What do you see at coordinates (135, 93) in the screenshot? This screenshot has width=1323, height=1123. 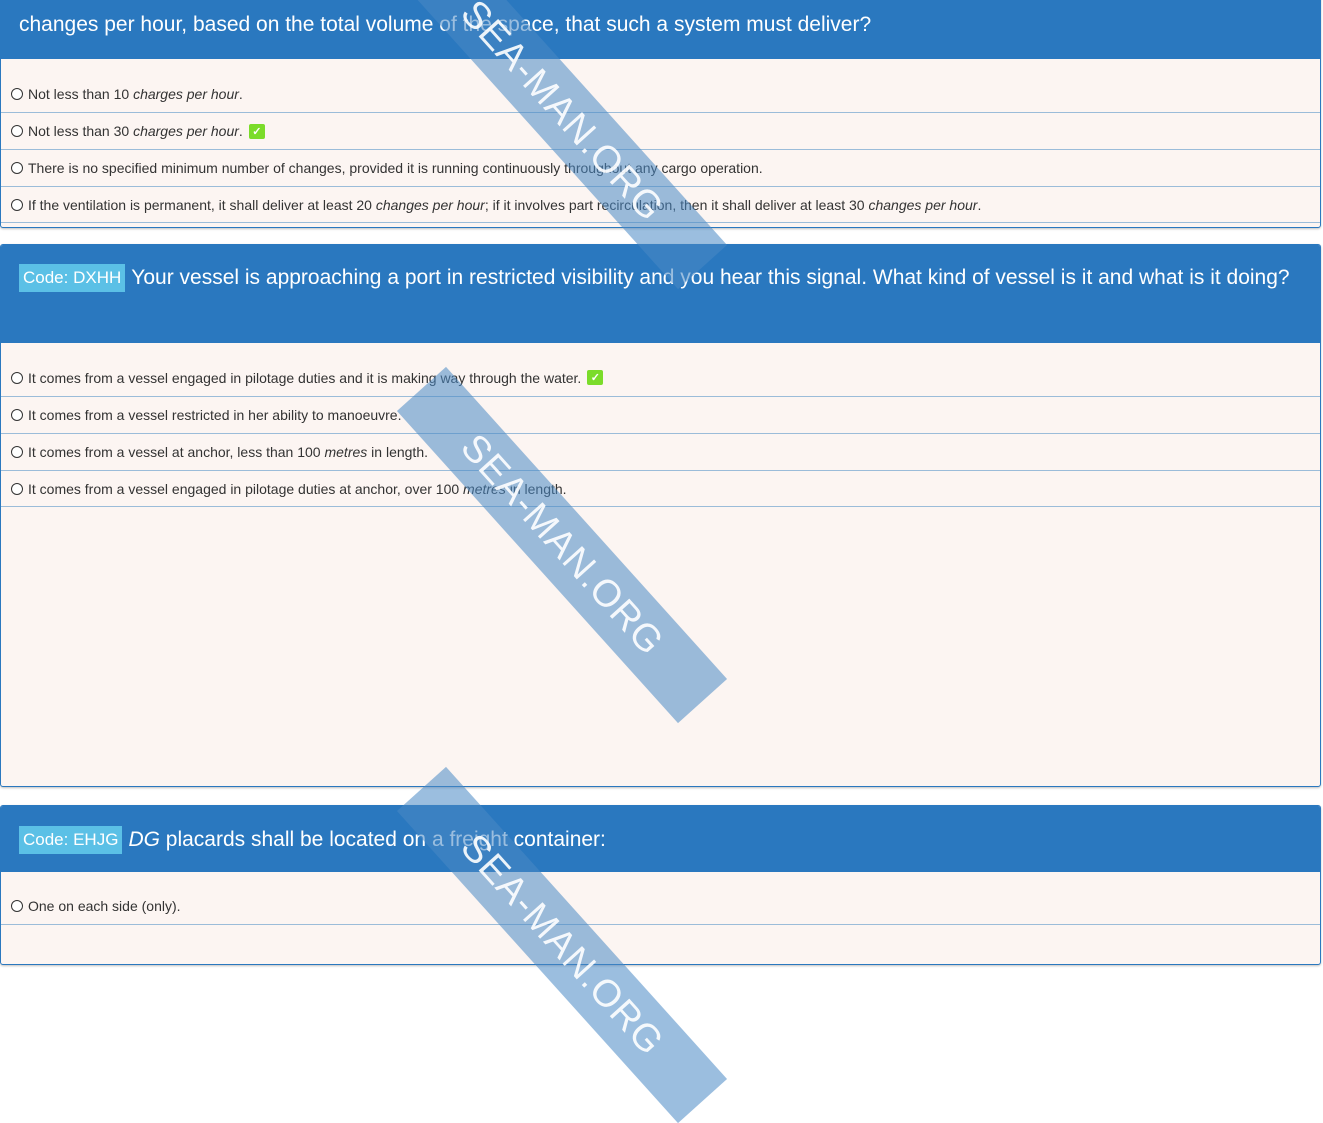 I see `answer-text: Not less than 10 charges per hour.` at bounding box center [135, 93].